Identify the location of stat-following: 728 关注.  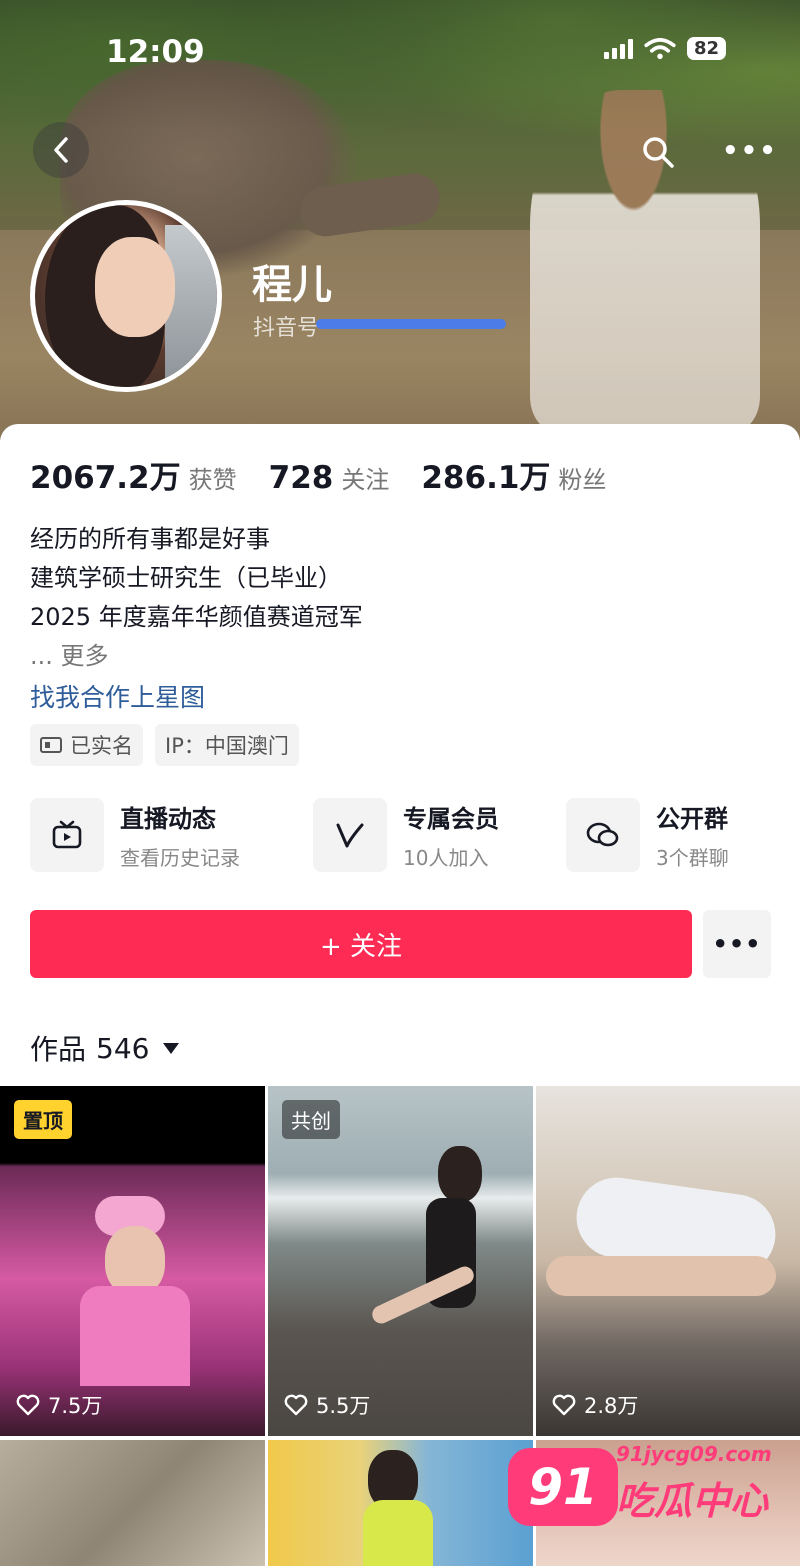
(329, 478).